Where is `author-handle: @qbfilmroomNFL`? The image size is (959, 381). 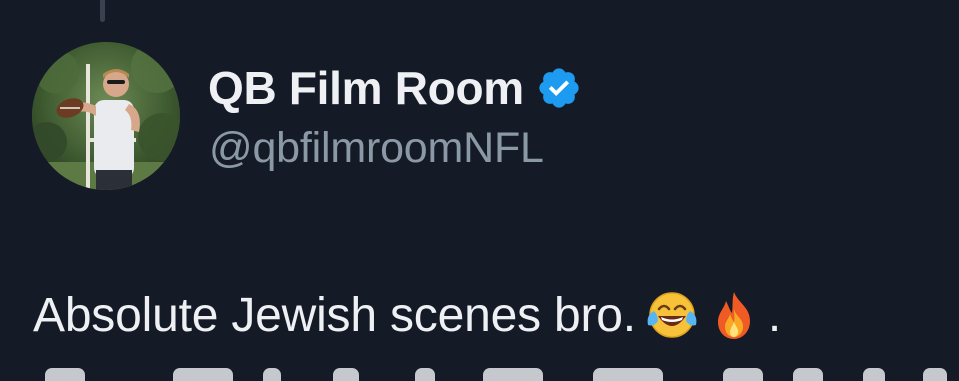 author-handle: @qbfilmroomNFL is located at coordinates (376, 148).